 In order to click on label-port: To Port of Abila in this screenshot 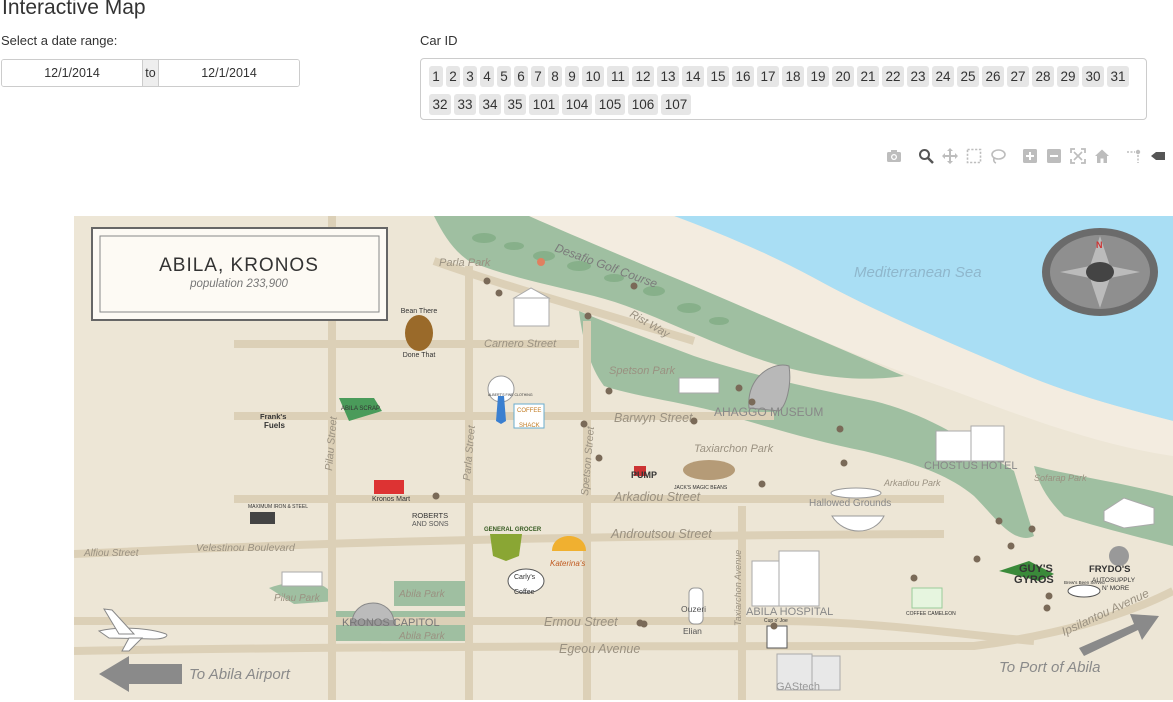, I will do `click(1049, 667)`.